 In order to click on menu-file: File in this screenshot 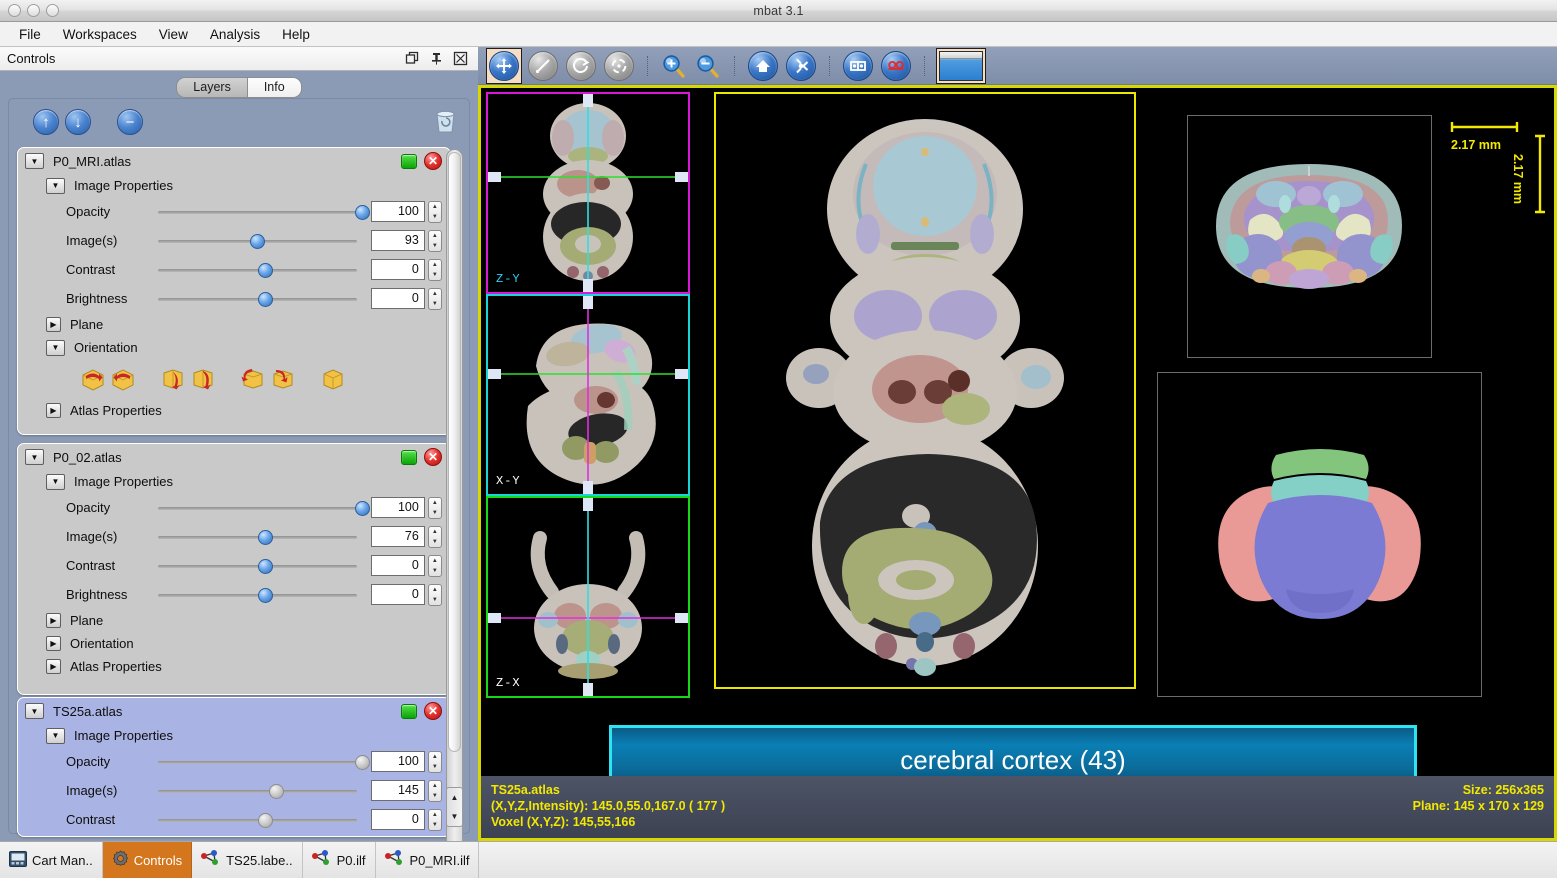, I will do `click(30, 34)`.